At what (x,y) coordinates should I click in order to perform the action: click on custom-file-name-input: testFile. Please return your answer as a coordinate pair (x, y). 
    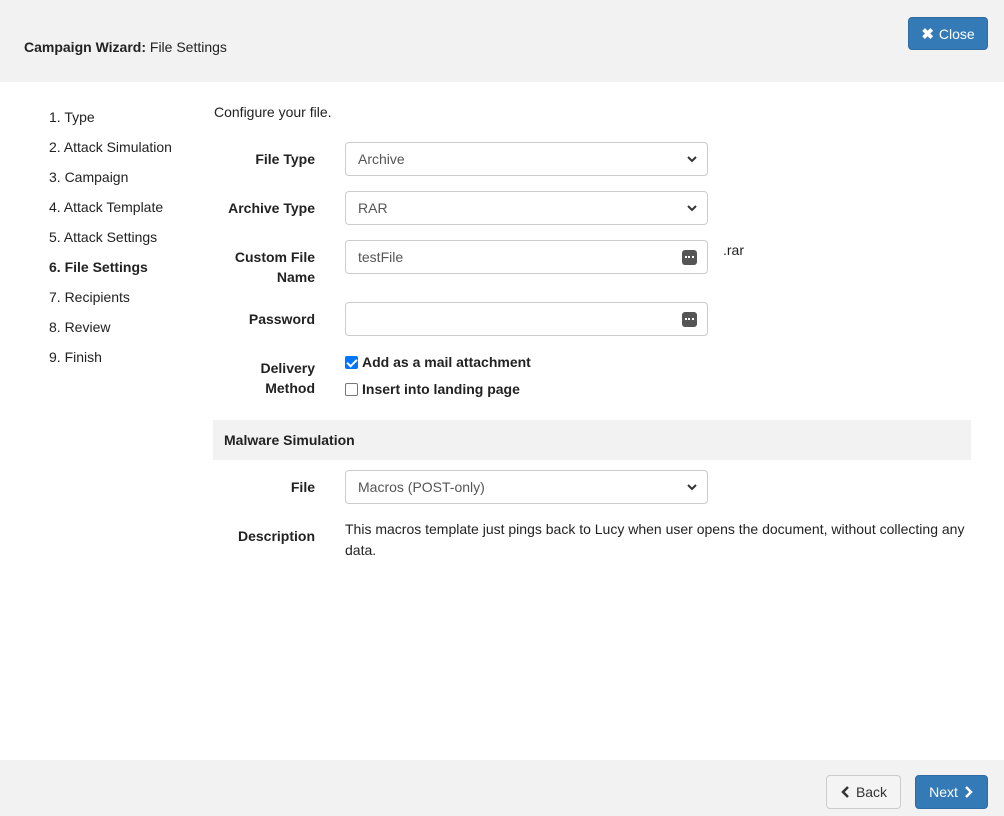
    Looking at the image, I should click on (526, 257).